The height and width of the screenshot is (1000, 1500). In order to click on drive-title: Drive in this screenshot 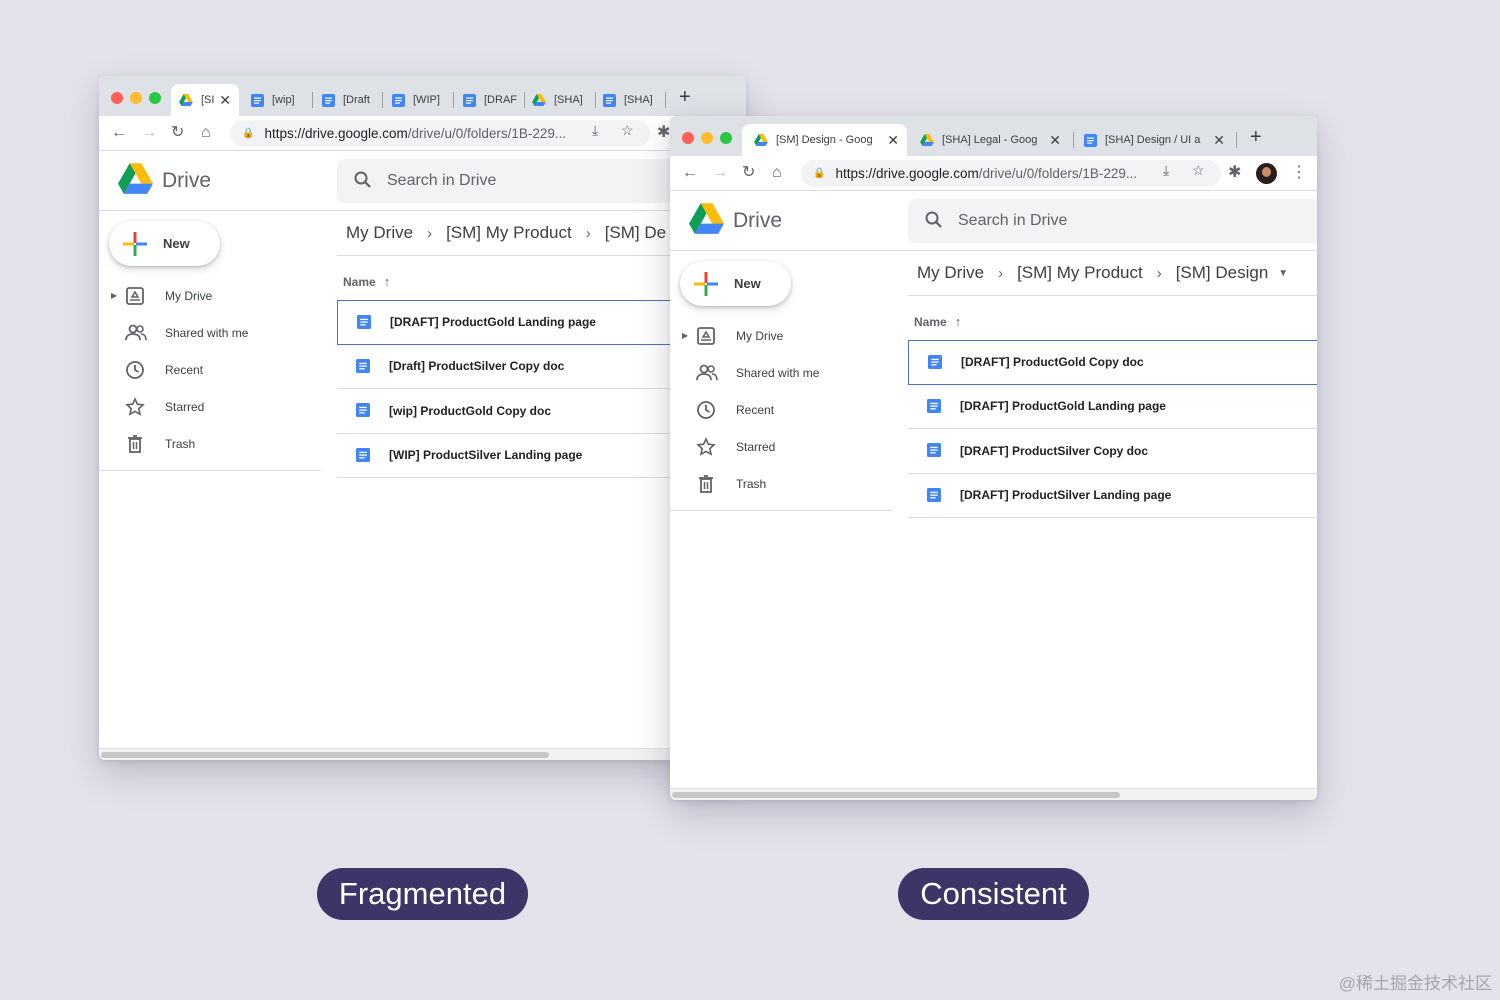, I will do `click(187, 180)`.